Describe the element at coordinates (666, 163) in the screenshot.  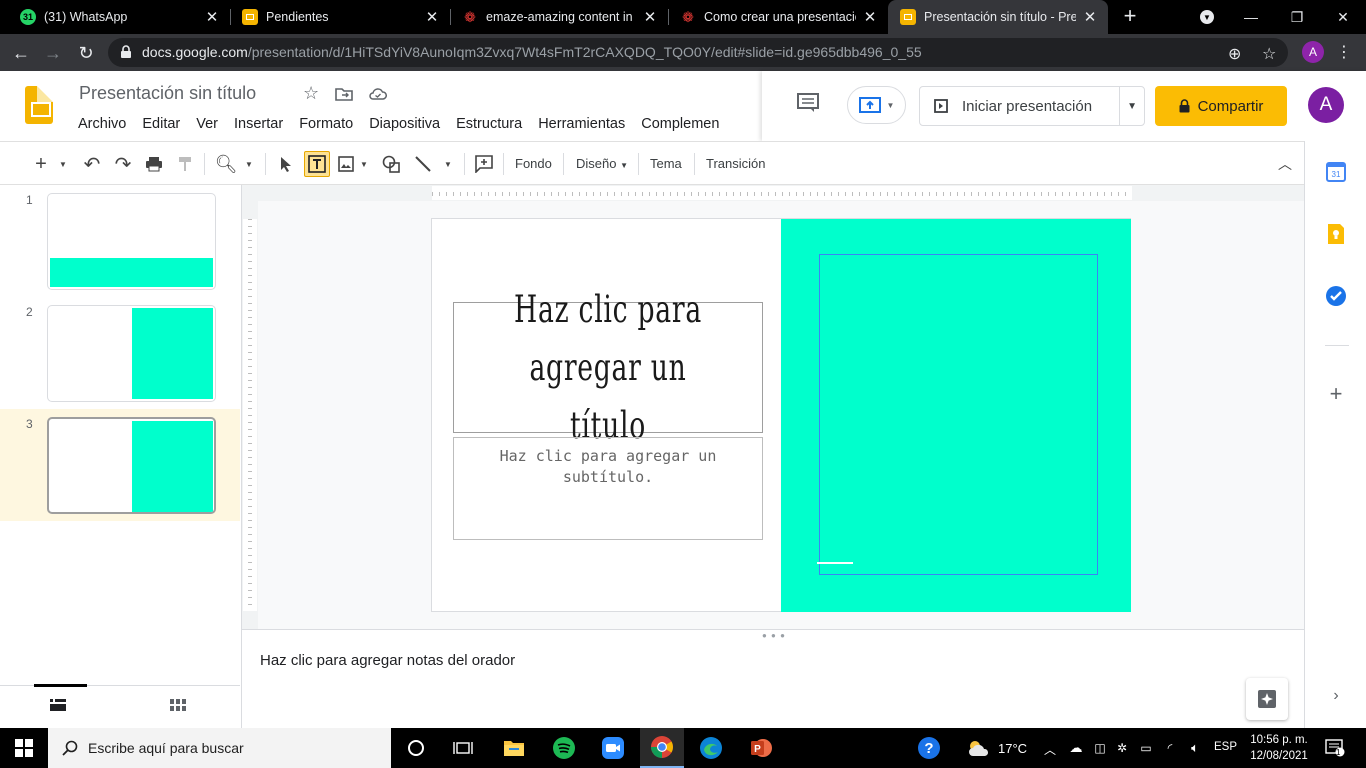
I see `theme-button: Tema` at that location.